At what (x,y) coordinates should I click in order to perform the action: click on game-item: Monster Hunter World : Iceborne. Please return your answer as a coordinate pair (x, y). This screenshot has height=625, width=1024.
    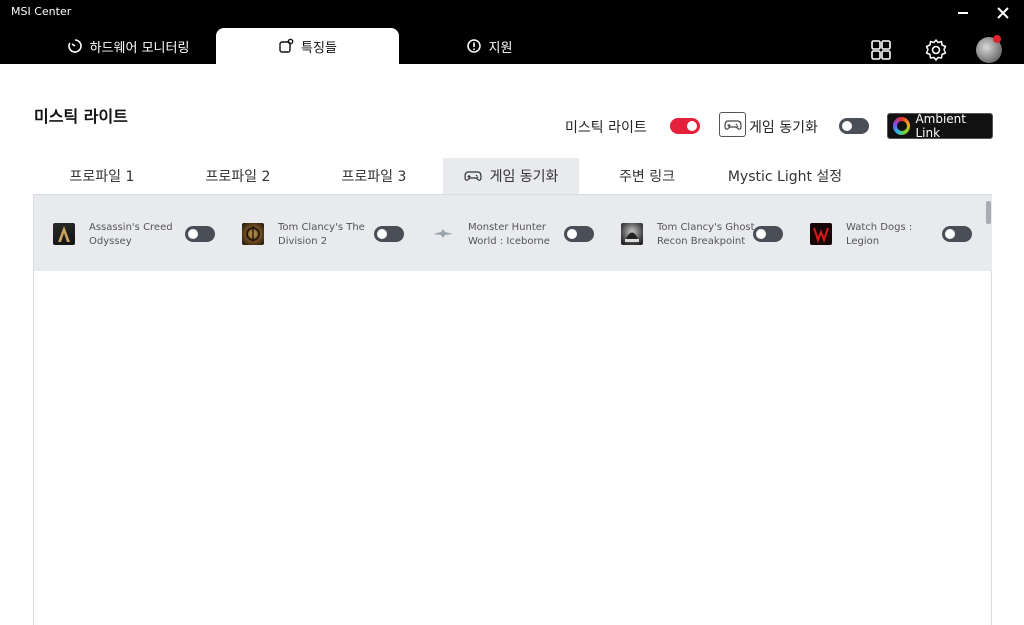
    Looking at the image, I should click on (507, 233).